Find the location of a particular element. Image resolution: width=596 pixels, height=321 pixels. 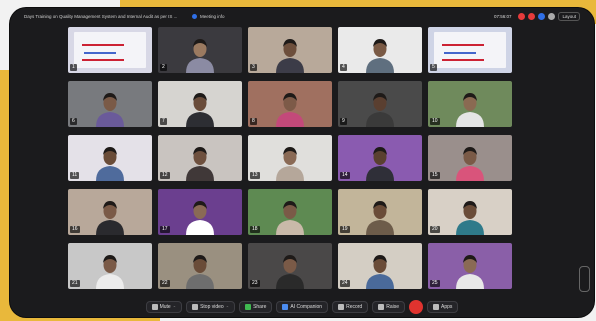

hand-icon is located at coordinates (381, 307).